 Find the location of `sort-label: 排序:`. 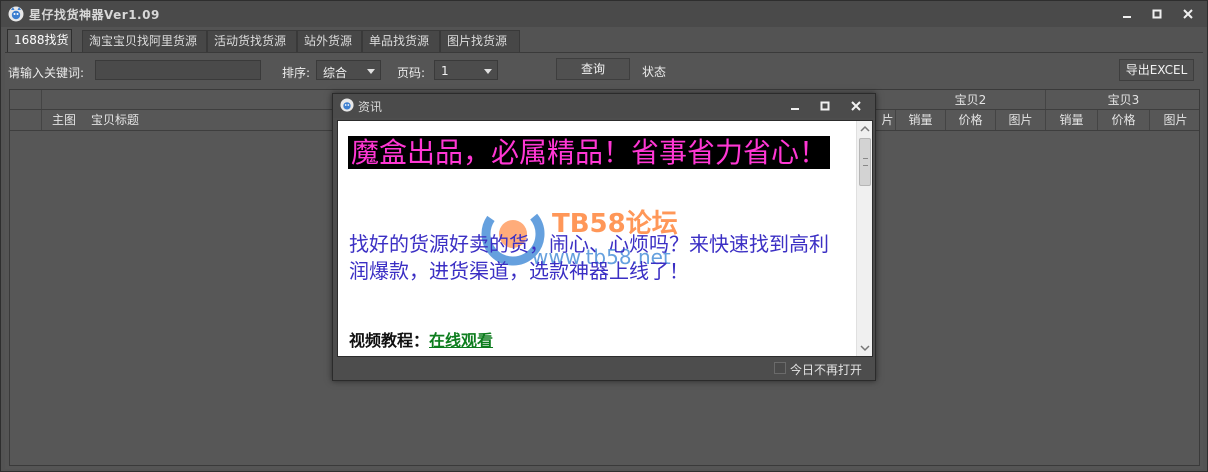

sort-label: 排序: is located at coordinates (296, 73).